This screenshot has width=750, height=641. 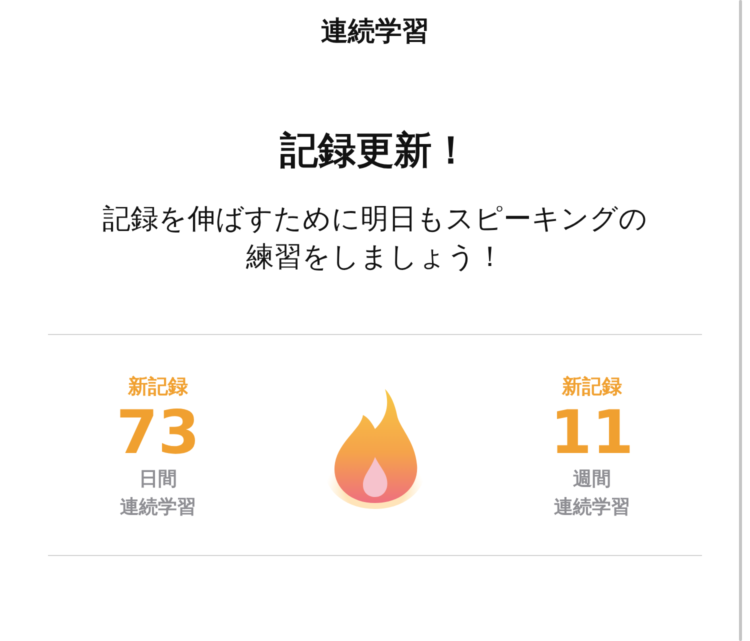 I want to click on streak-count: 73, so click(x=158, y=433).